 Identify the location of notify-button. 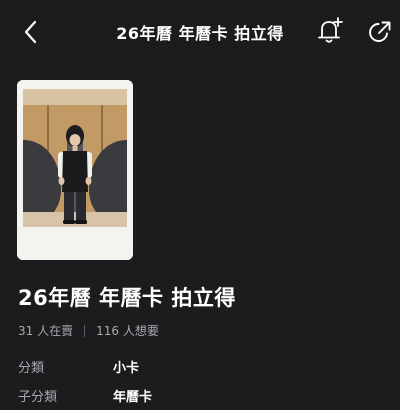
(330, 31).